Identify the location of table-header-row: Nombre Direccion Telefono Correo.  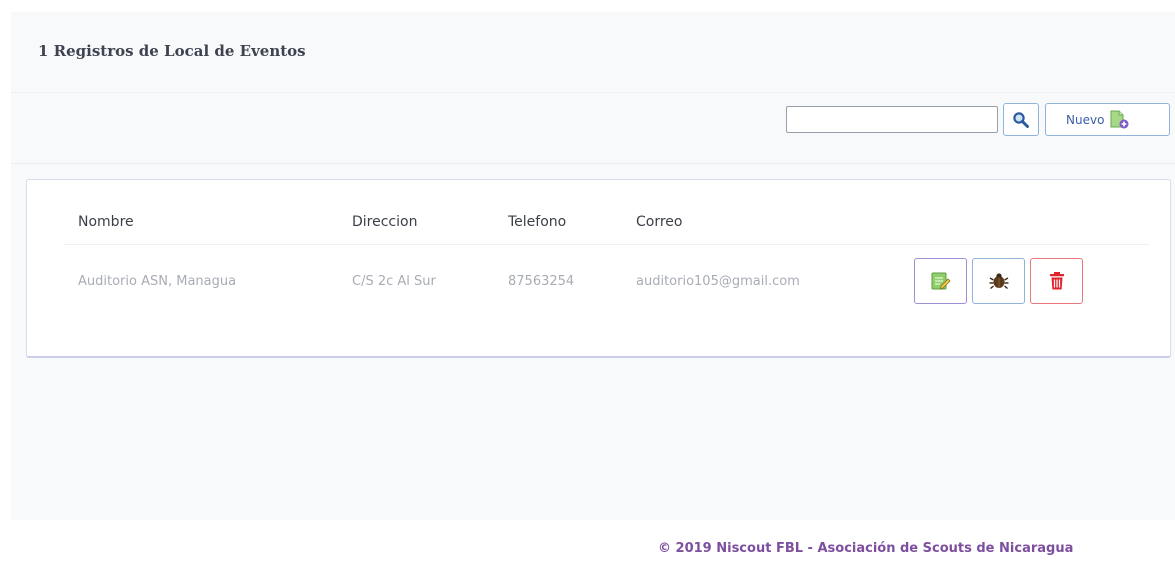
(606, 223).